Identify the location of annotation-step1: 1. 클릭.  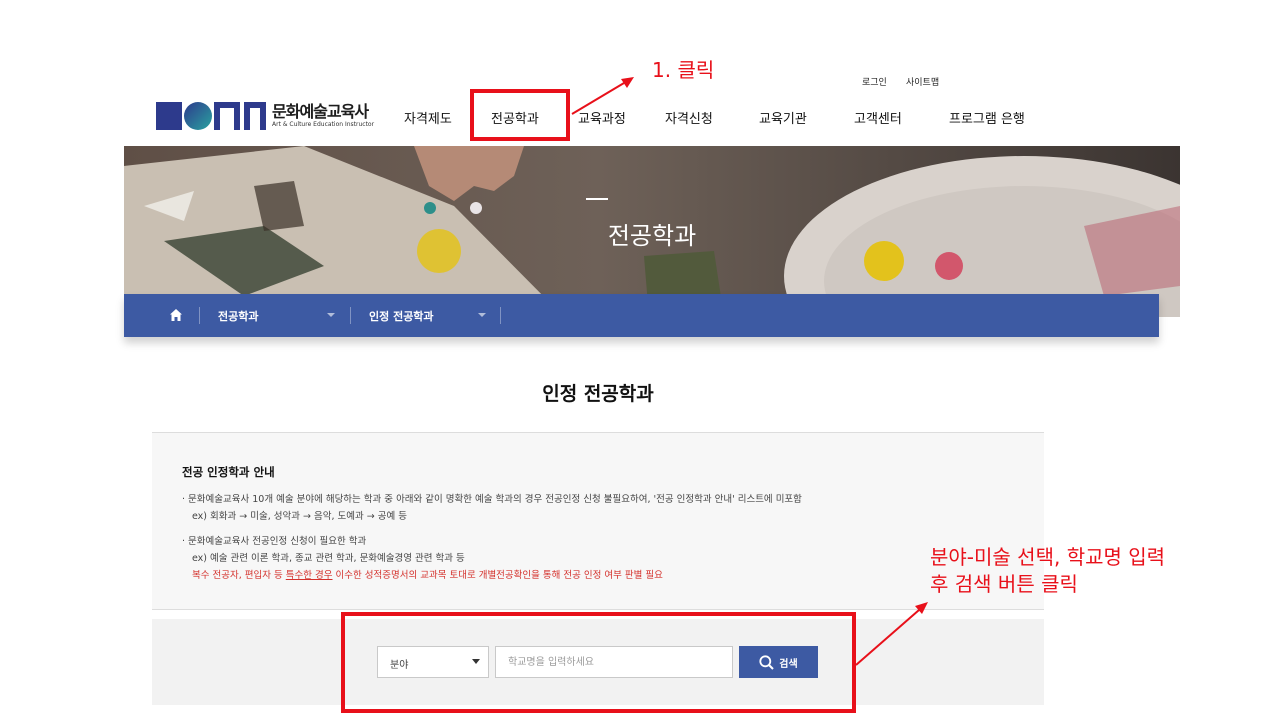
(683, 70).